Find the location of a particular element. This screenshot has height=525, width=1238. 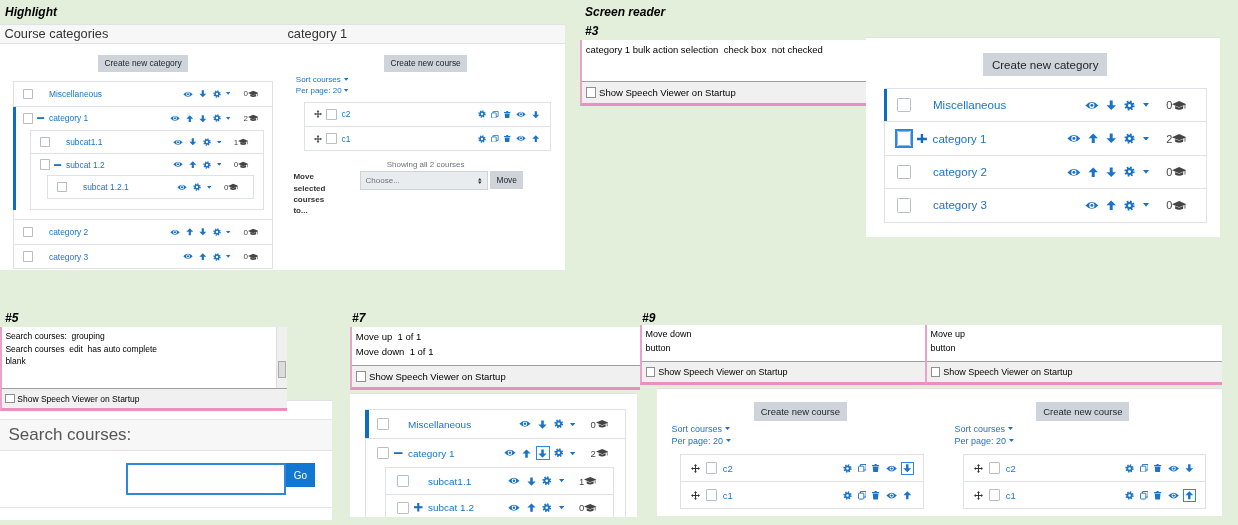

search-field is located at coordinates (205, 479).